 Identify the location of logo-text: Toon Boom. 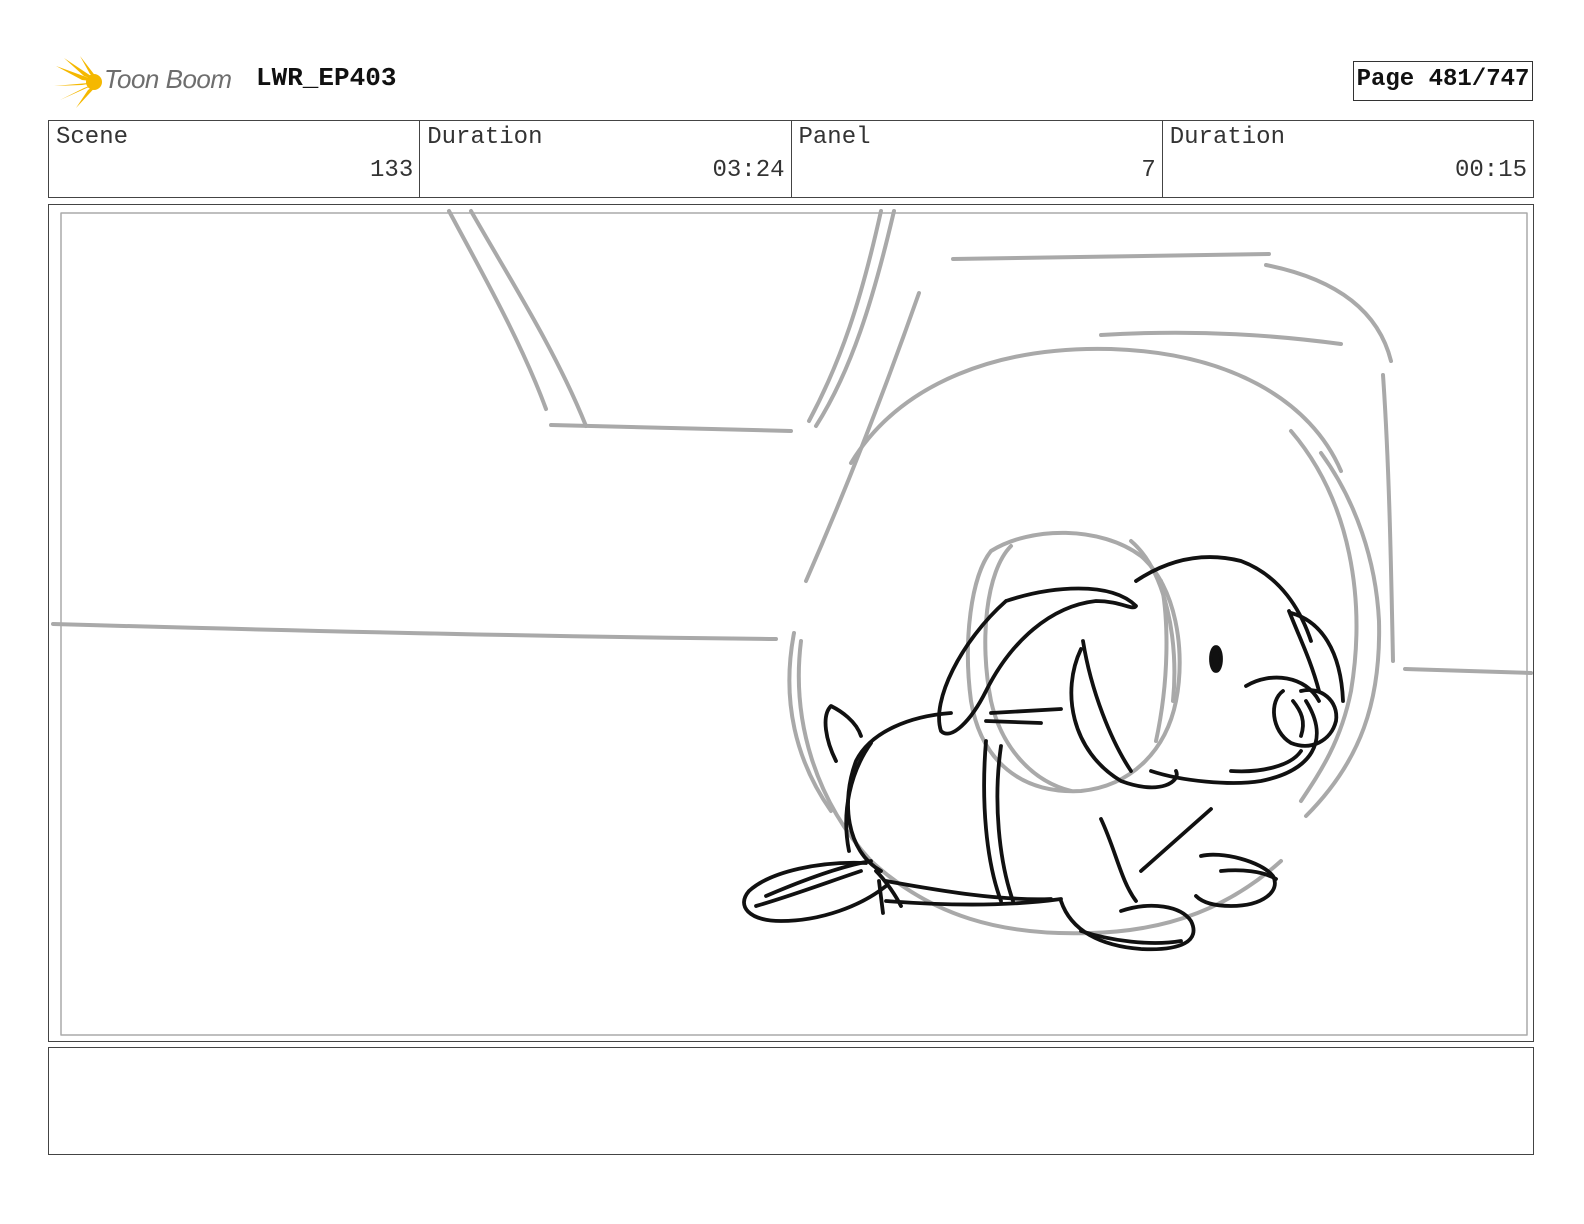
(168, 79).